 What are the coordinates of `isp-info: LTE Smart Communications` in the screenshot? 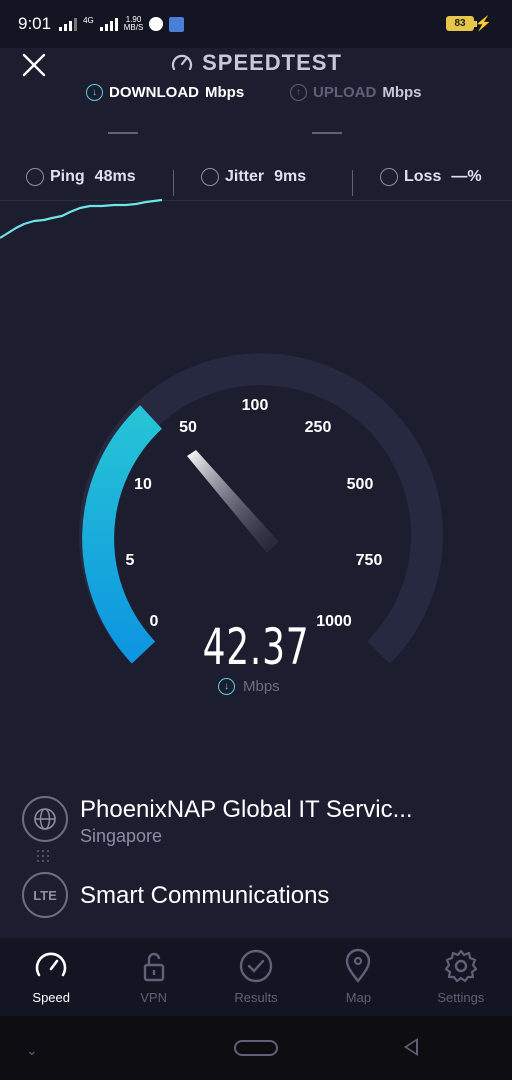 It's located at (257, 897).